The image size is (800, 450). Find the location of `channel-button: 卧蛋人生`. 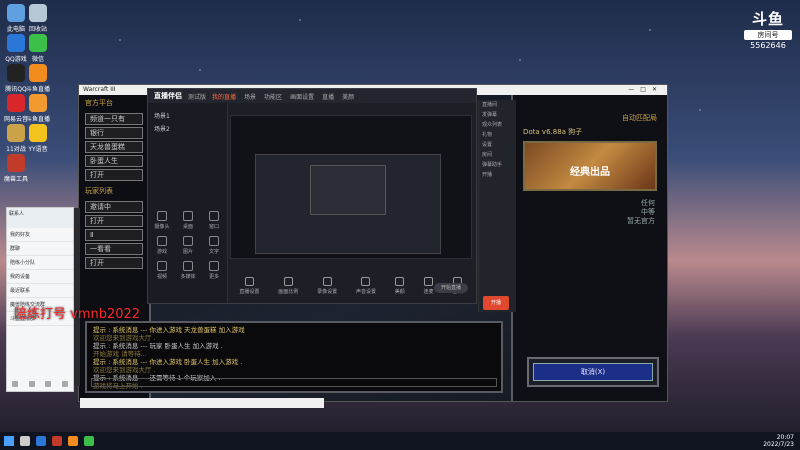

channel-button: 卧蛋人生 is located at coordinates (114, 161).